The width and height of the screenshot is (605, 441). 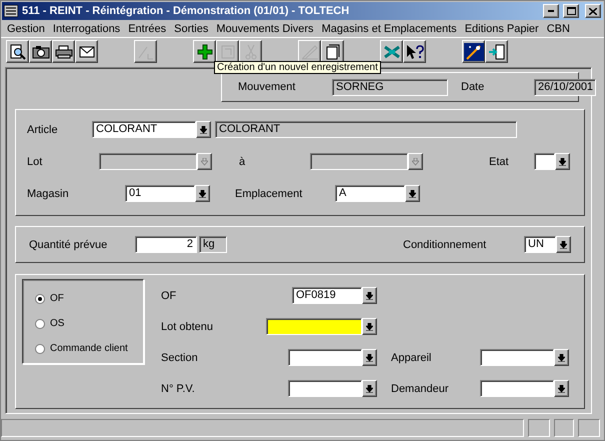 I want to click on radio-option: Commande client, so click(x=89, y=348).